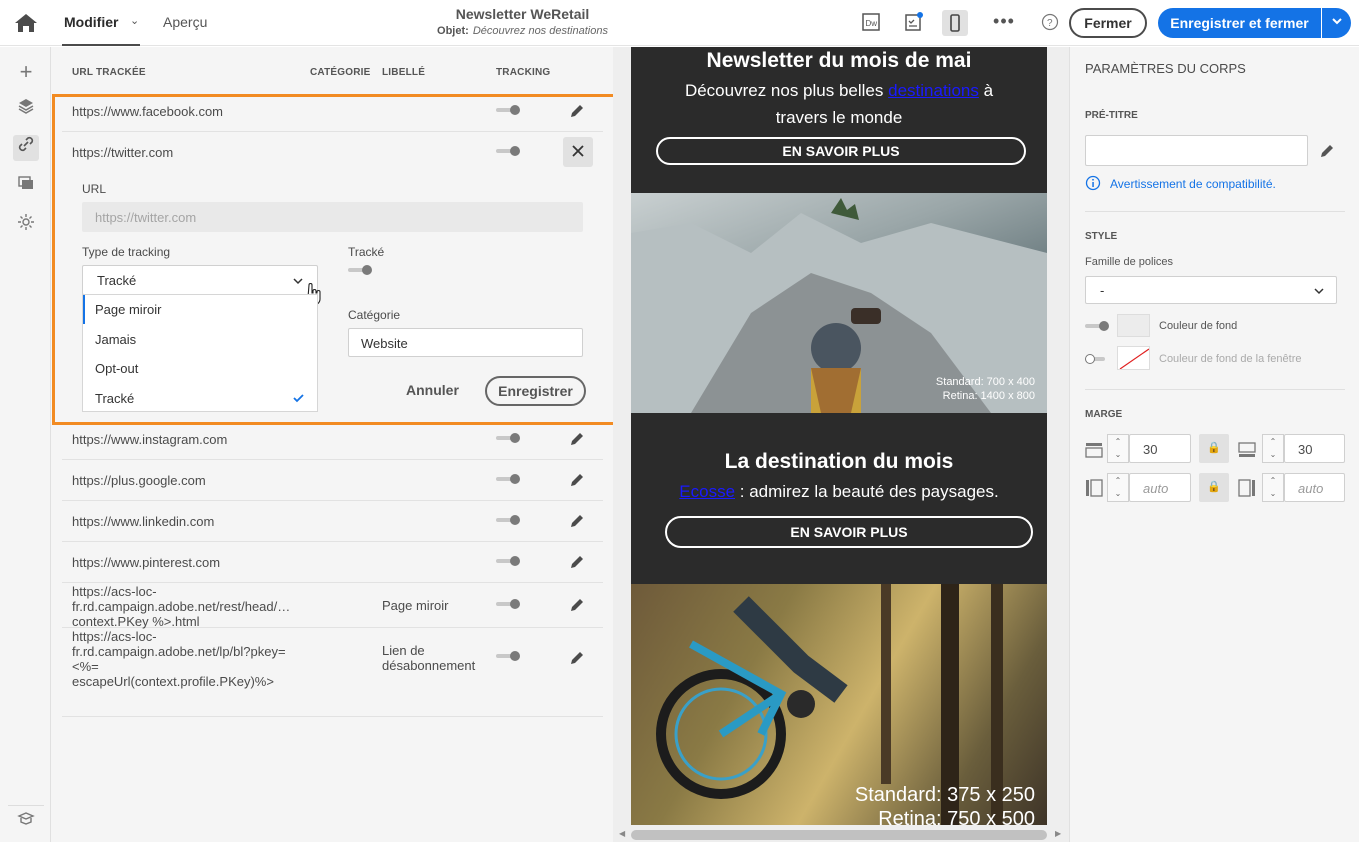 This screenshot has height=842, width=1359. I want to click on close-button: Fermer, so click(1108, 23).